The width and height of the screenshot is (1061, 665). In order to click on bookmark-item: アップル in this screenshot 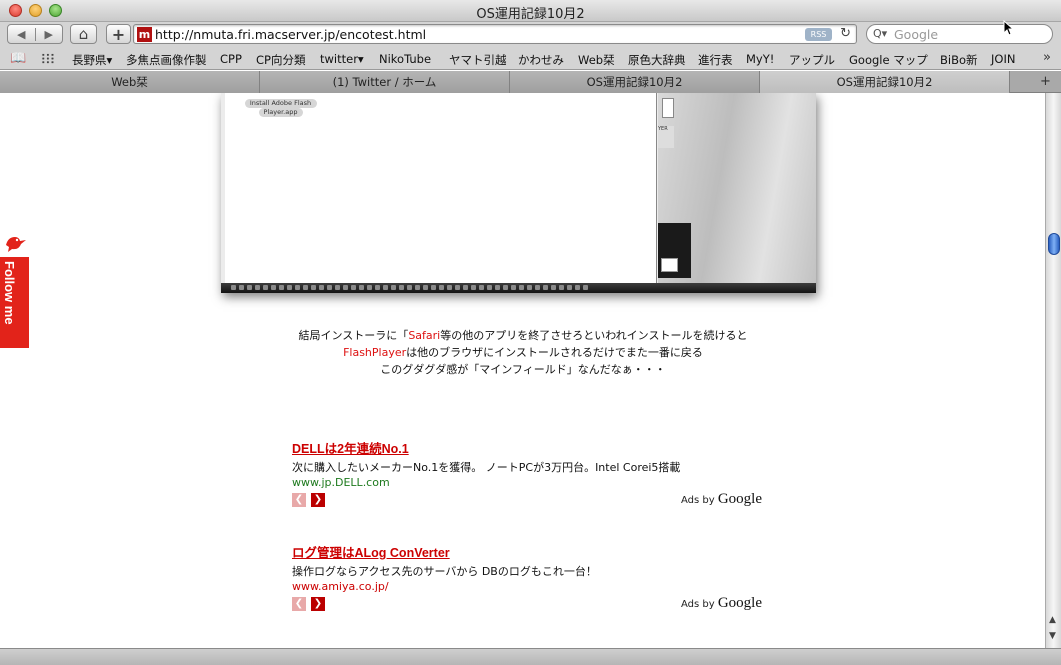, I will do `click(812, 60)`.